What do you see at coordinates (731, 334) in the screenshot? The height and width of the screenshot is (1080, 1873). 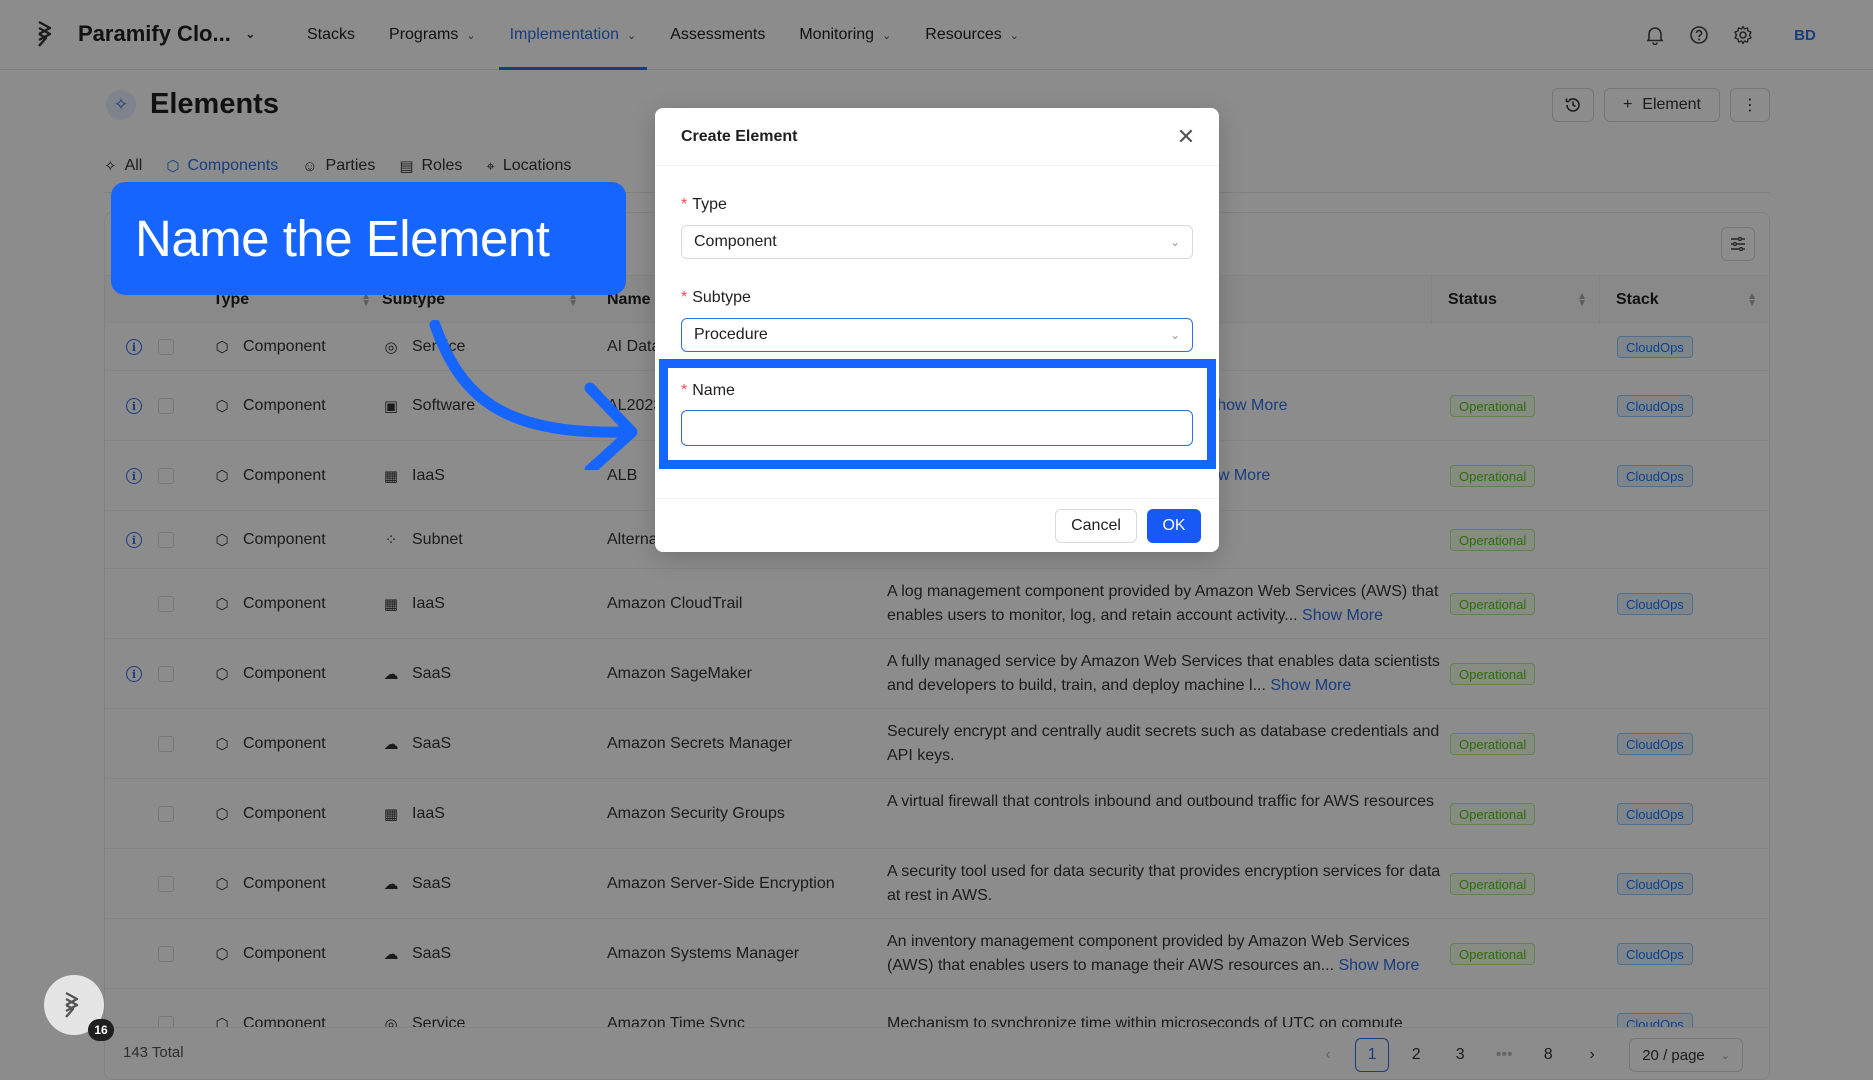 I see `subtype-select-value: Procedure` at bounding box center [731, 334].